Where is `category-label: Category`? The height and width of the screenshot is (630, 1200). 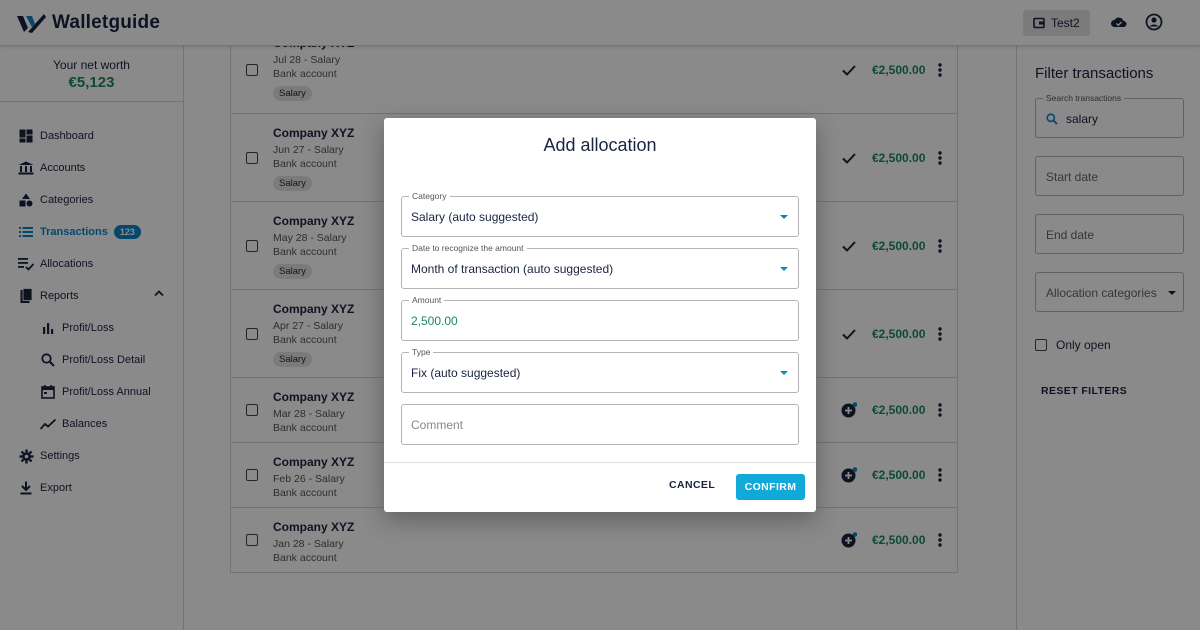
category-label: Category is located at coordinates (429, 196).